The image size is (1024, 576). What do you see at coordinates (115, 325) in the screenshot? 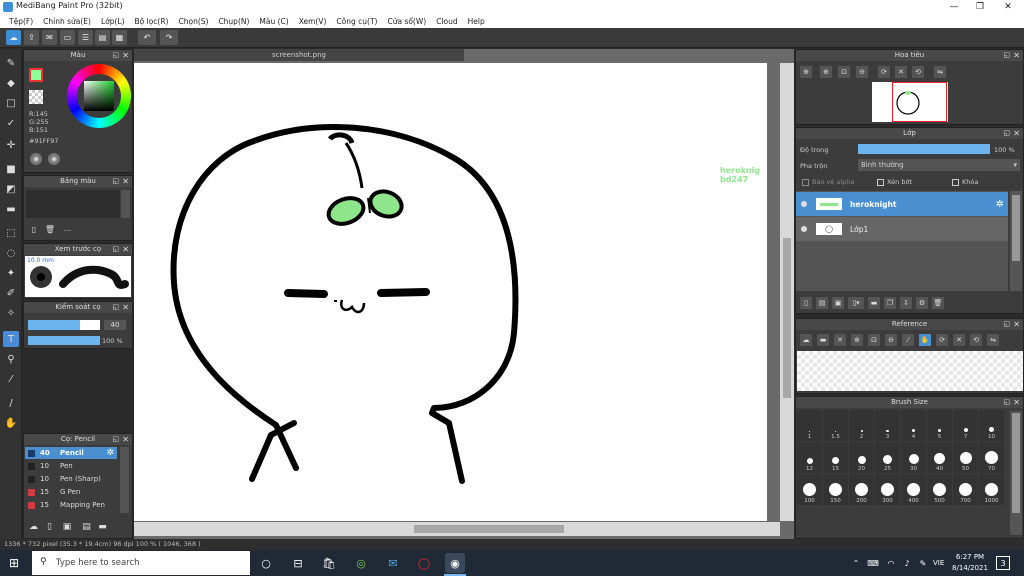
I see `brush-size-value: 40` at bounding box center [115, 325].